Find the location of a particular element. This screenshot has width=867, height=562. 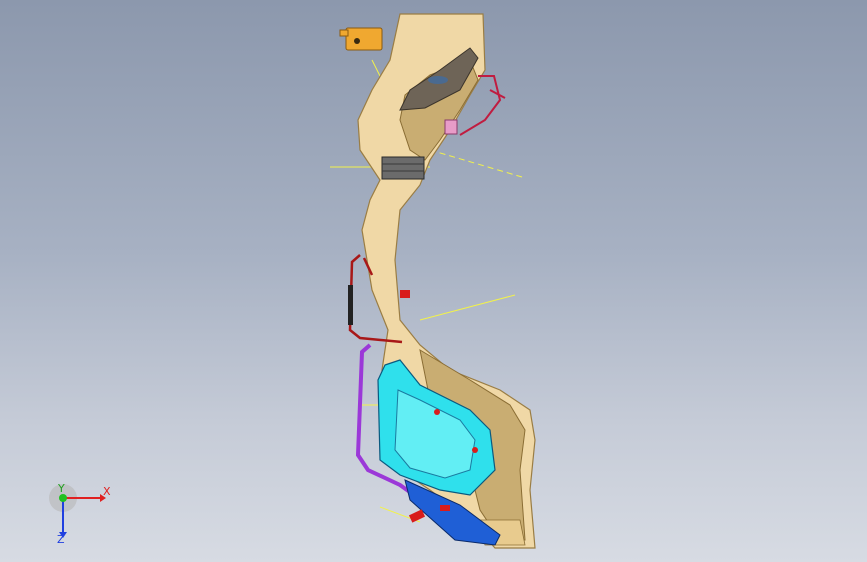

black-strip is located at coordinates (350, 305).